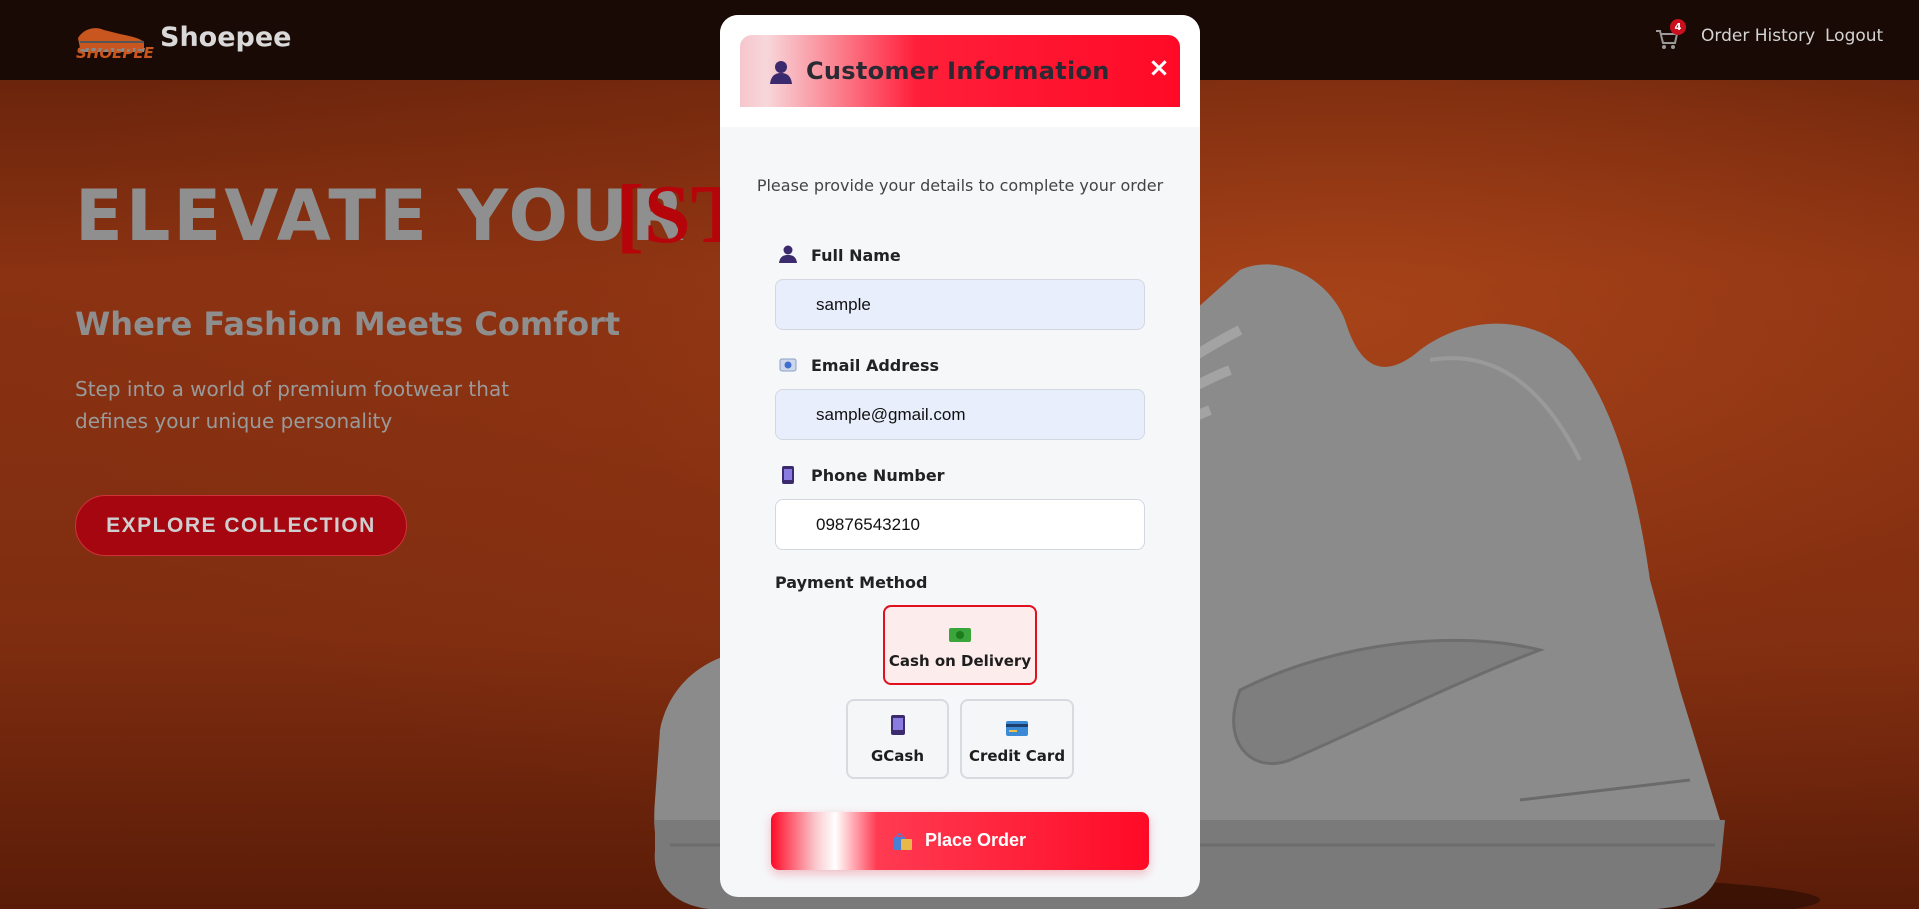 Image resolution: width=1919 pixels, height=909 pixels. What do you see at coordinates (875, 365) in the screenshot?
I see `email-label: Email Address` at bounding box center [875, 365].